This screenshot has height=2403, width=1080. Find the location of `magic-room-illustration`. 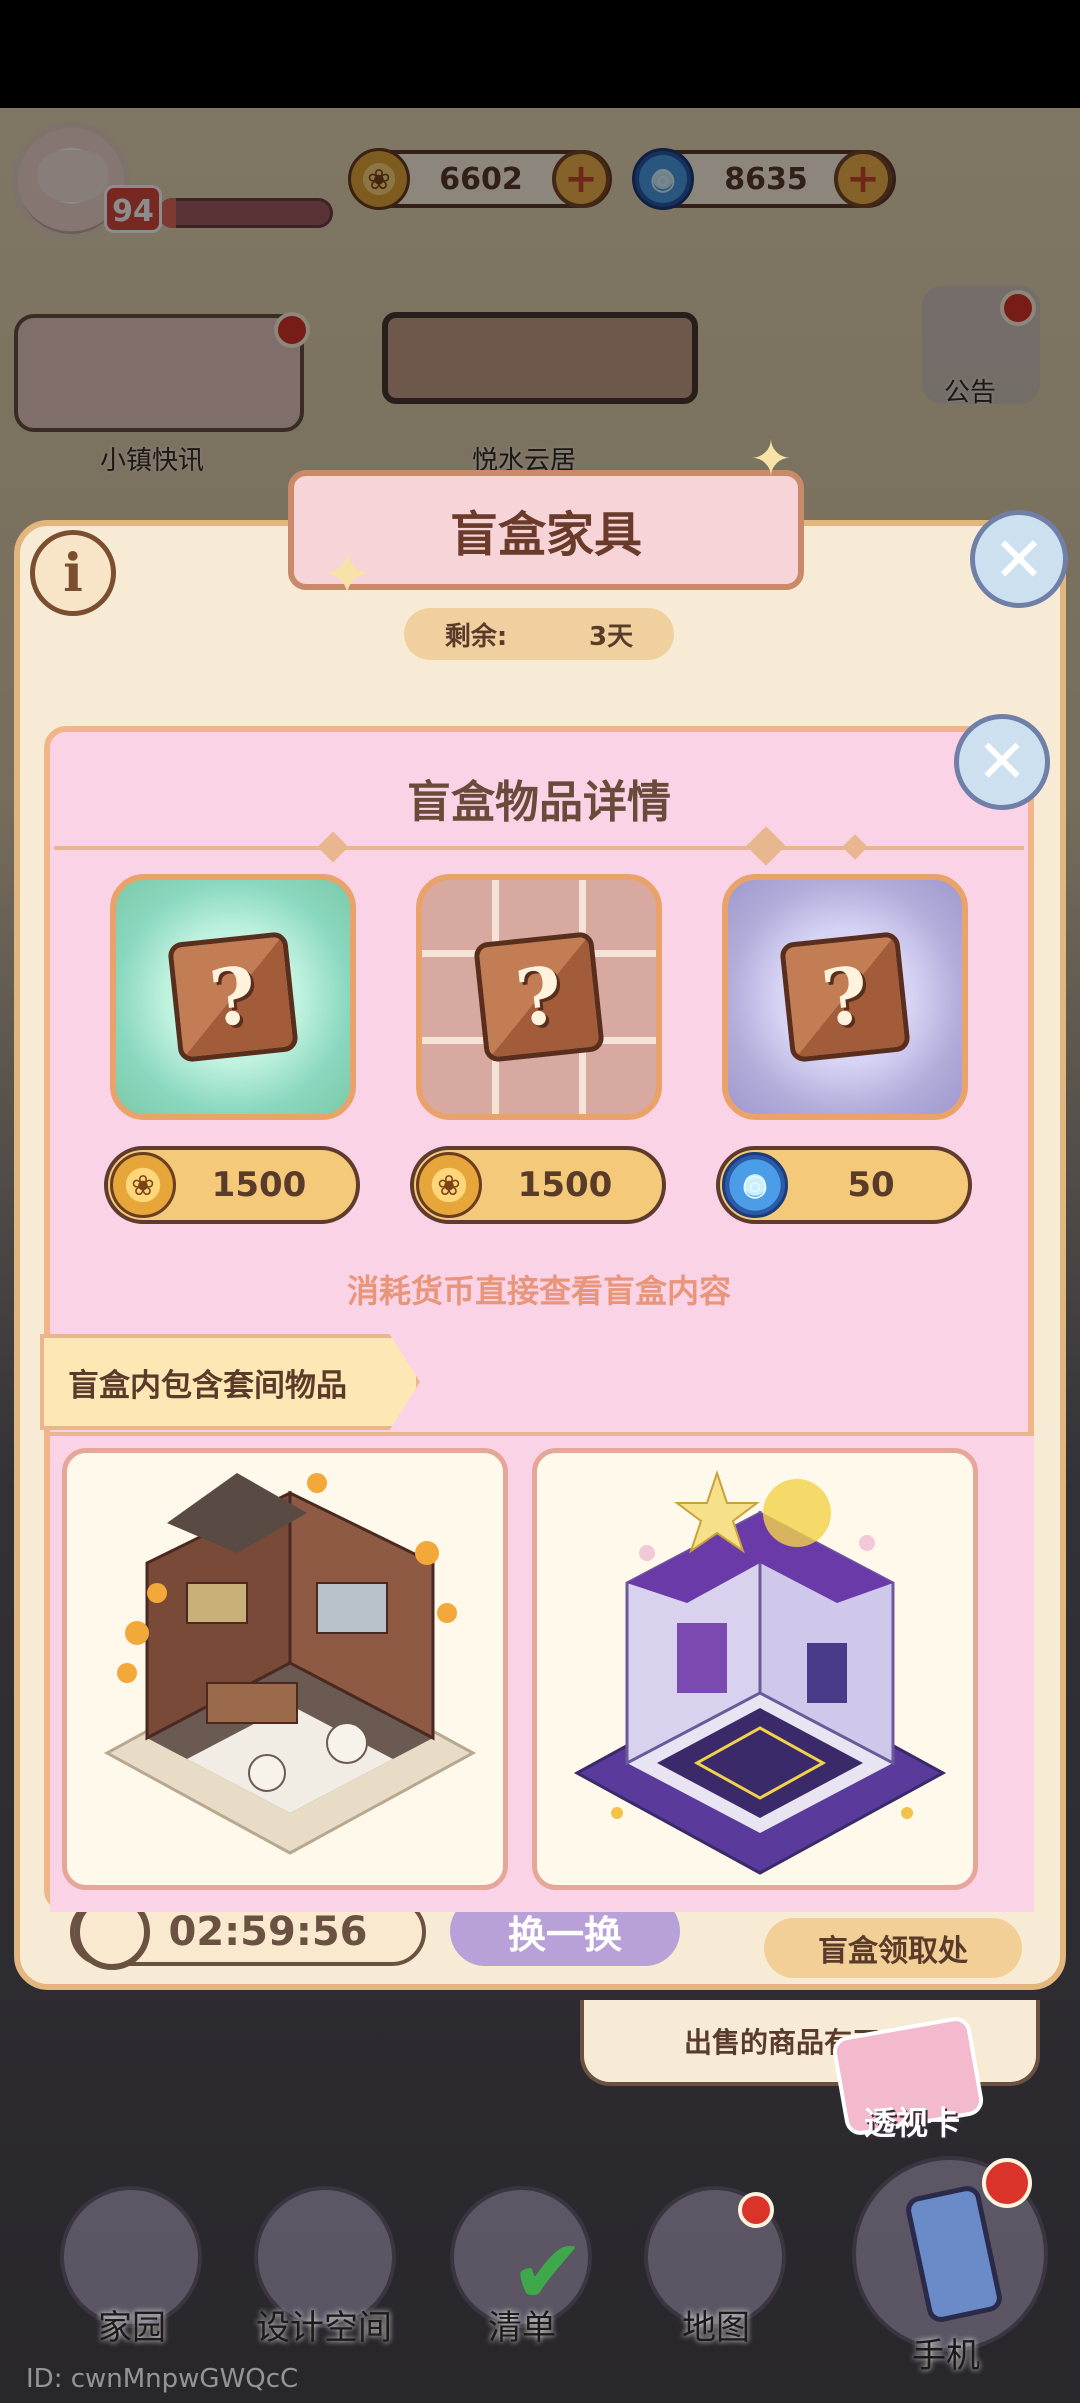

magic-room-illustration is located at coordinates (760, 1672).